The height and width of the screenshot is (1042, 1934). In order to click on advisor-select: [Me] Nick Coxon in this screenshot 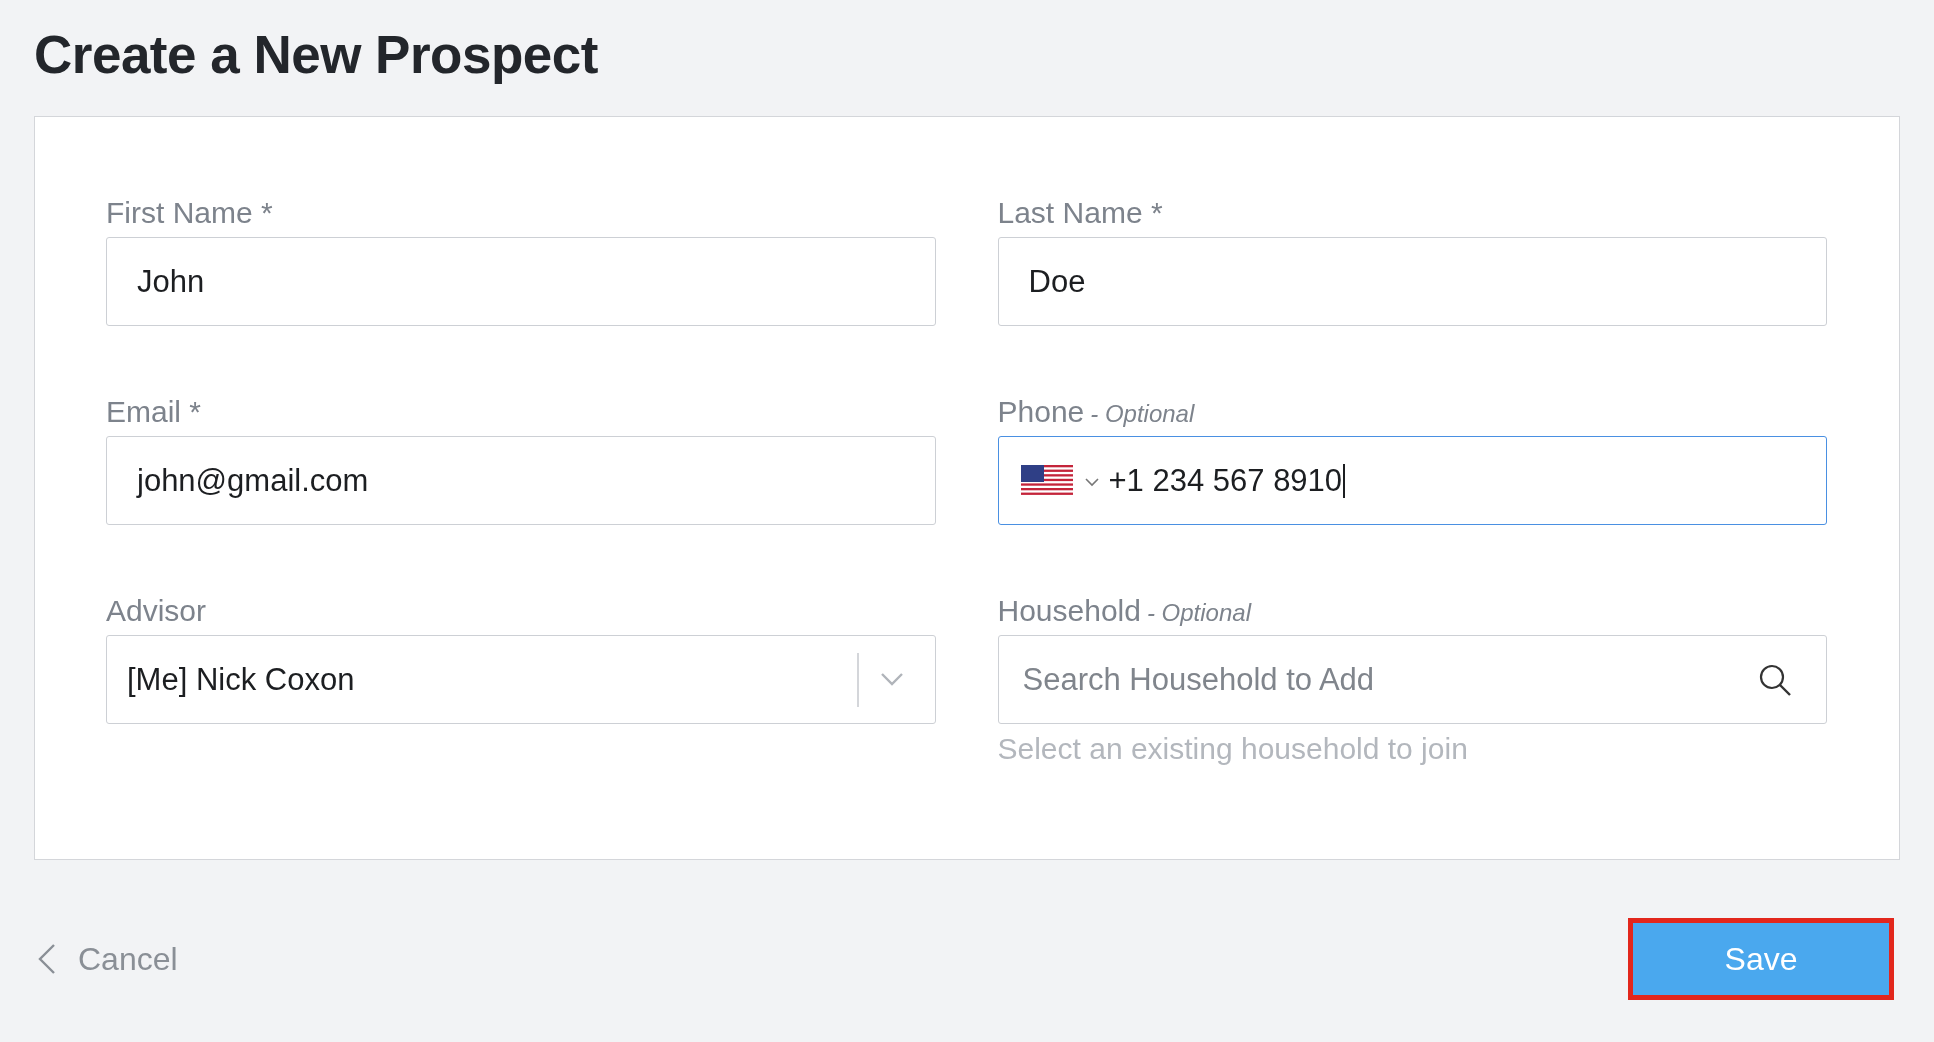, I will do `click(521, 679)`.